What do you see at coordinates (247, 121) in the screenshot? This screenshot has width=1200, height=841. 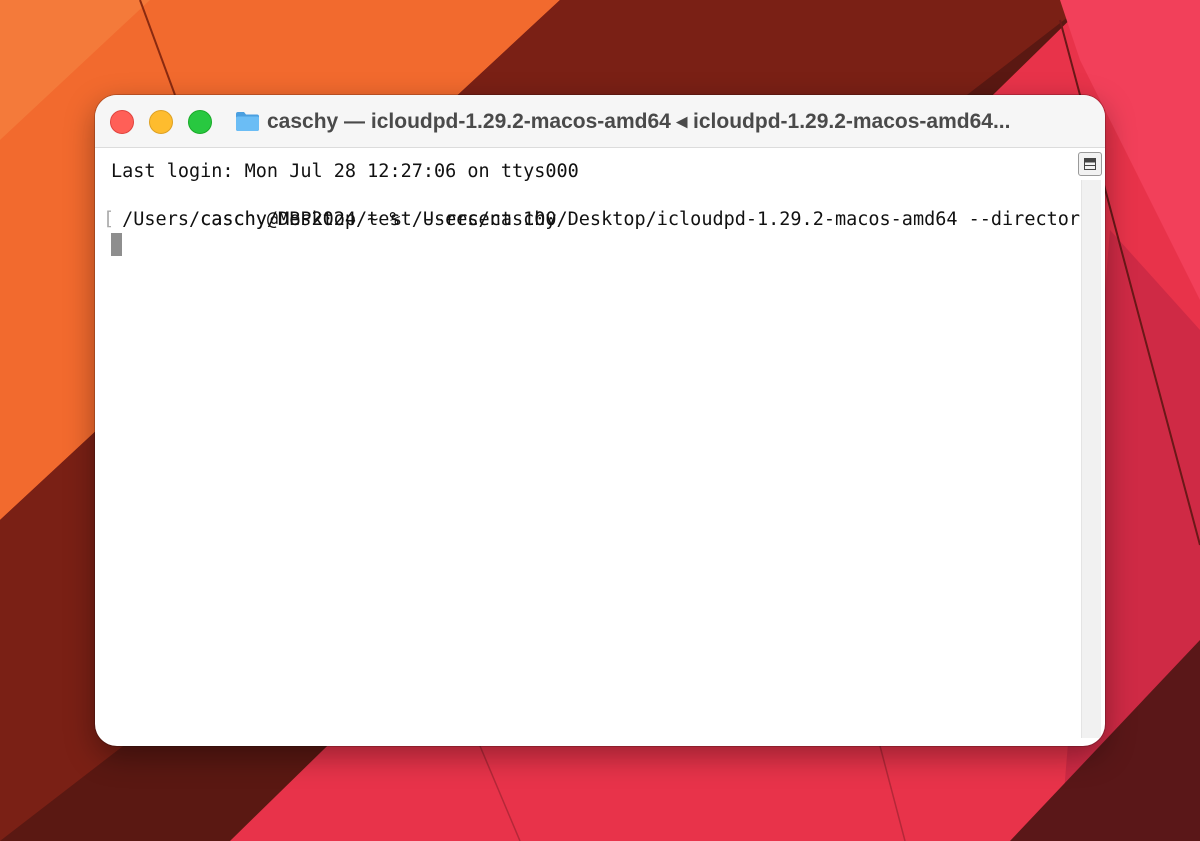 I see `folder-icon` at bounding box center [247, 121].